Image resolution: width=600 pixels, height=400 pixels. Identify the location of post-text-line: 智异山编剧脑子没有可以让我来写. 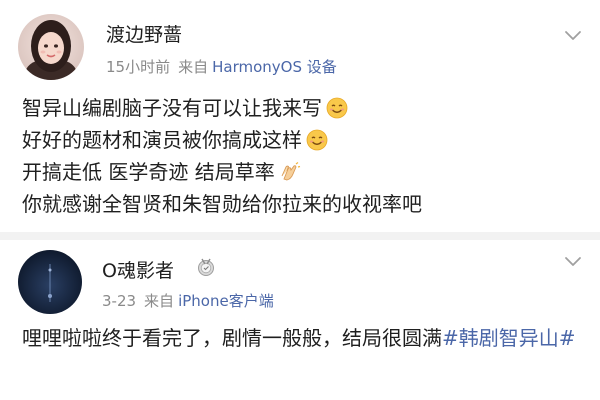
(222, 108).